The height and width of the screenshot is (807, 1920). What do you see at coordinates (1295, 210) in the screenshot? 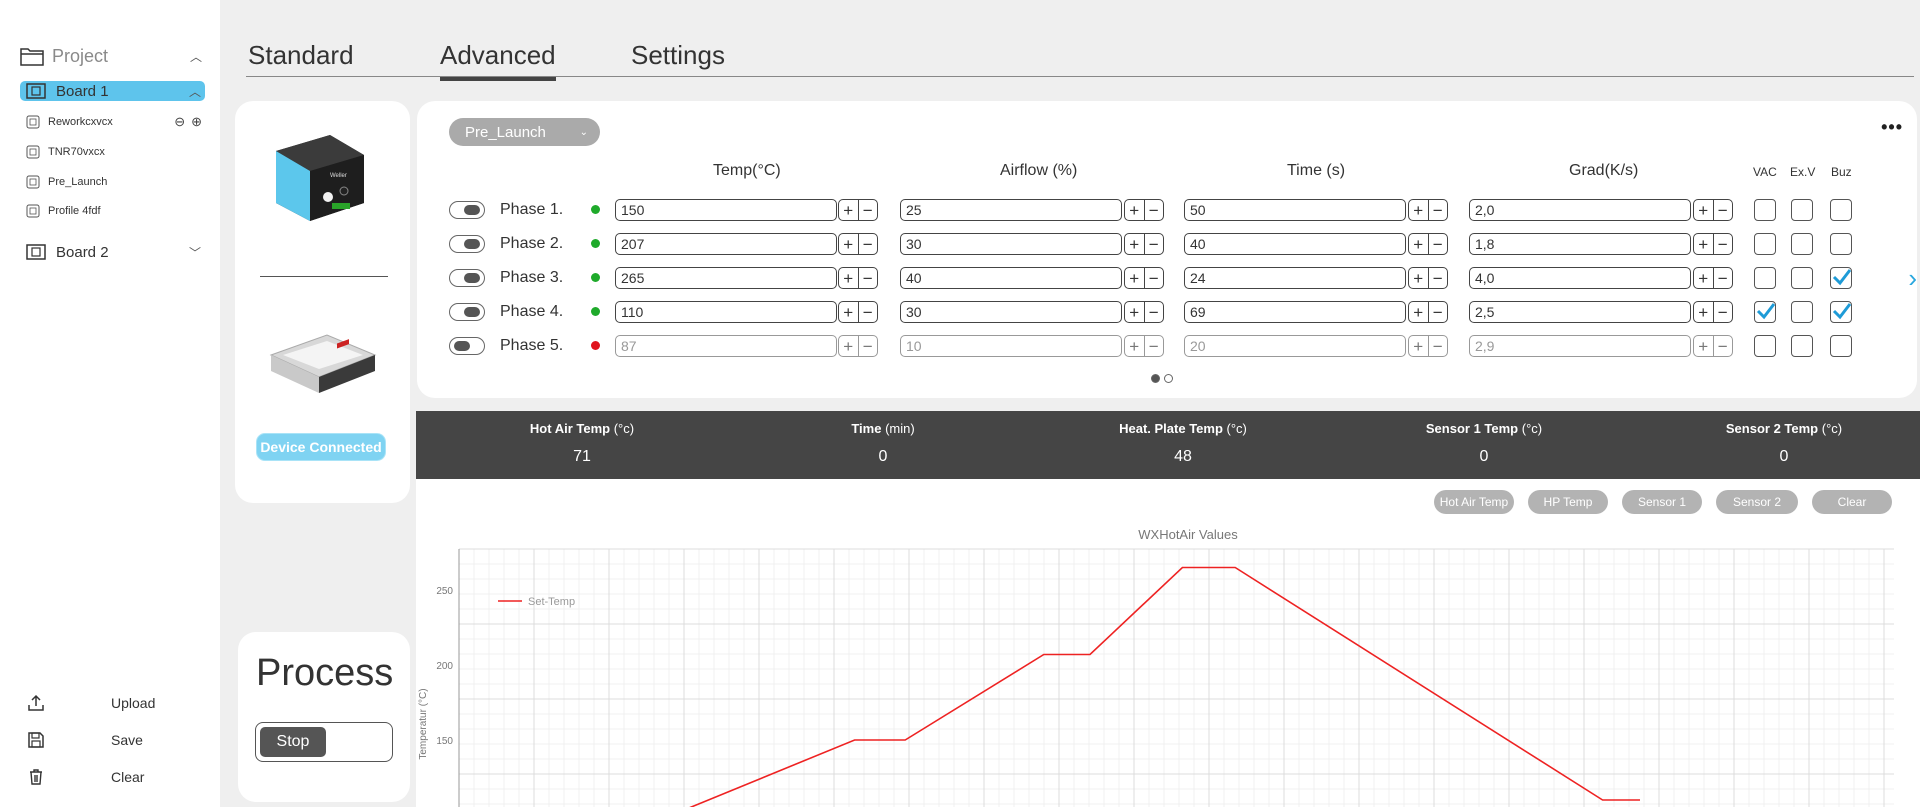
I see `time-input: 50` at bounding box center [1295, 210].